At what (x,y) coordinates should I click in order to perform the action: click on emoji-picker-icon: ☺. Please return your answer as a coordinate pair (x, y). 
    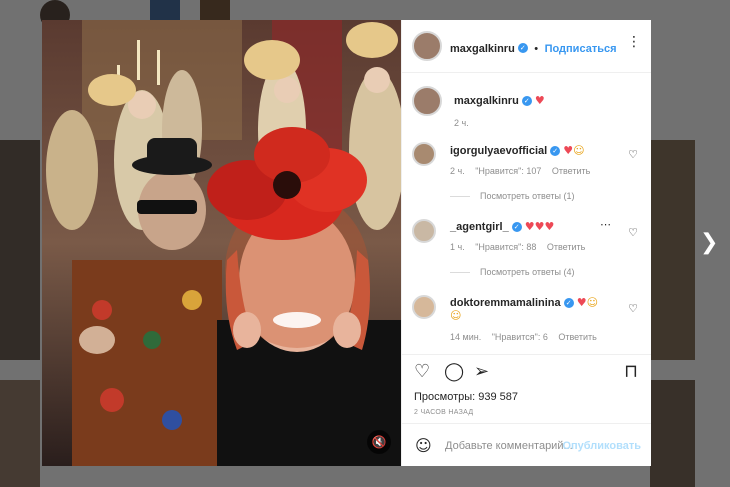
    Looking at the image, I should click on (423, 445).